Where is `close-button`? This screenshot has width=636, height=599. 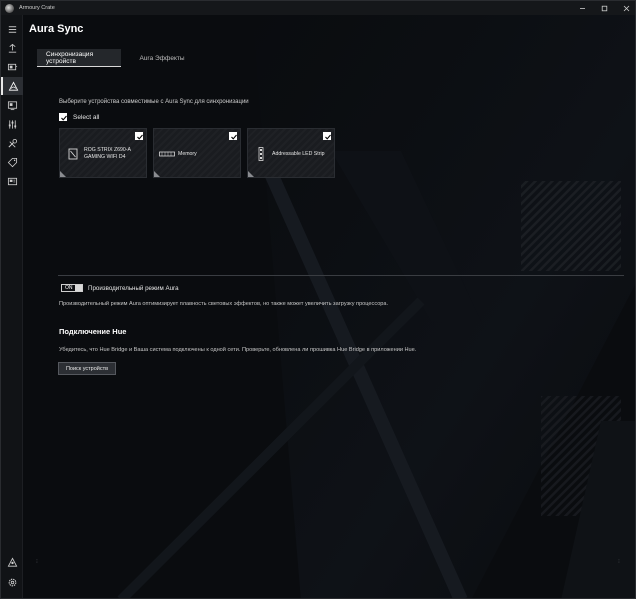 close-button is located at coordinates (625, 8).